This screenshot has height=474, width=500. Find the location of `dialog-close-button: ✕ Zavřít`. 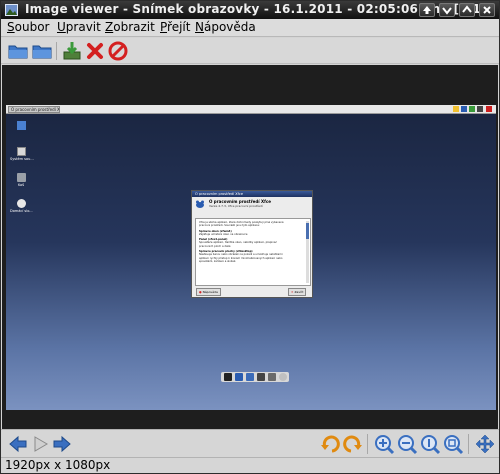

dialog-close-button: ✕ Zavřít is located at coordinates (297, 292).